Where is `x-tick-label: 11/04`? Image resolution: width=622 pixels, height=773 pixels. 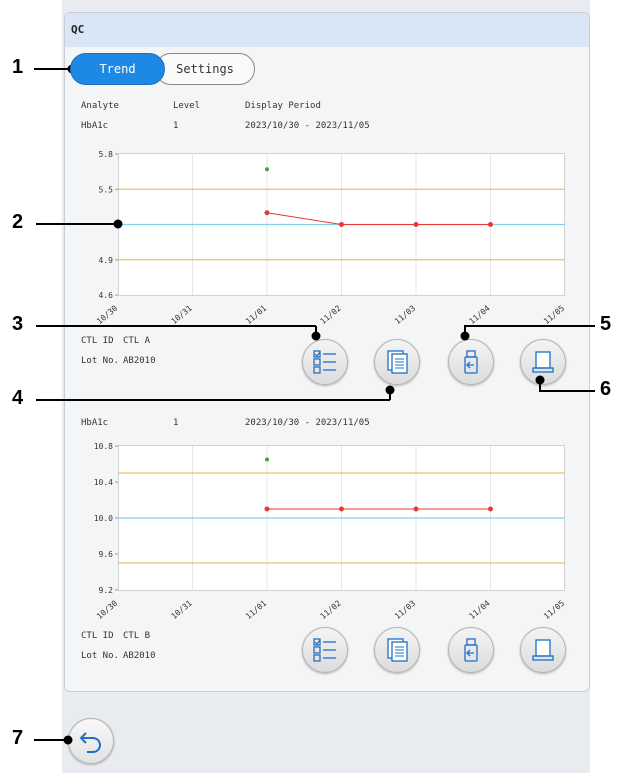 x-tick-label: 11/04 is located at coordinates (480, 610).